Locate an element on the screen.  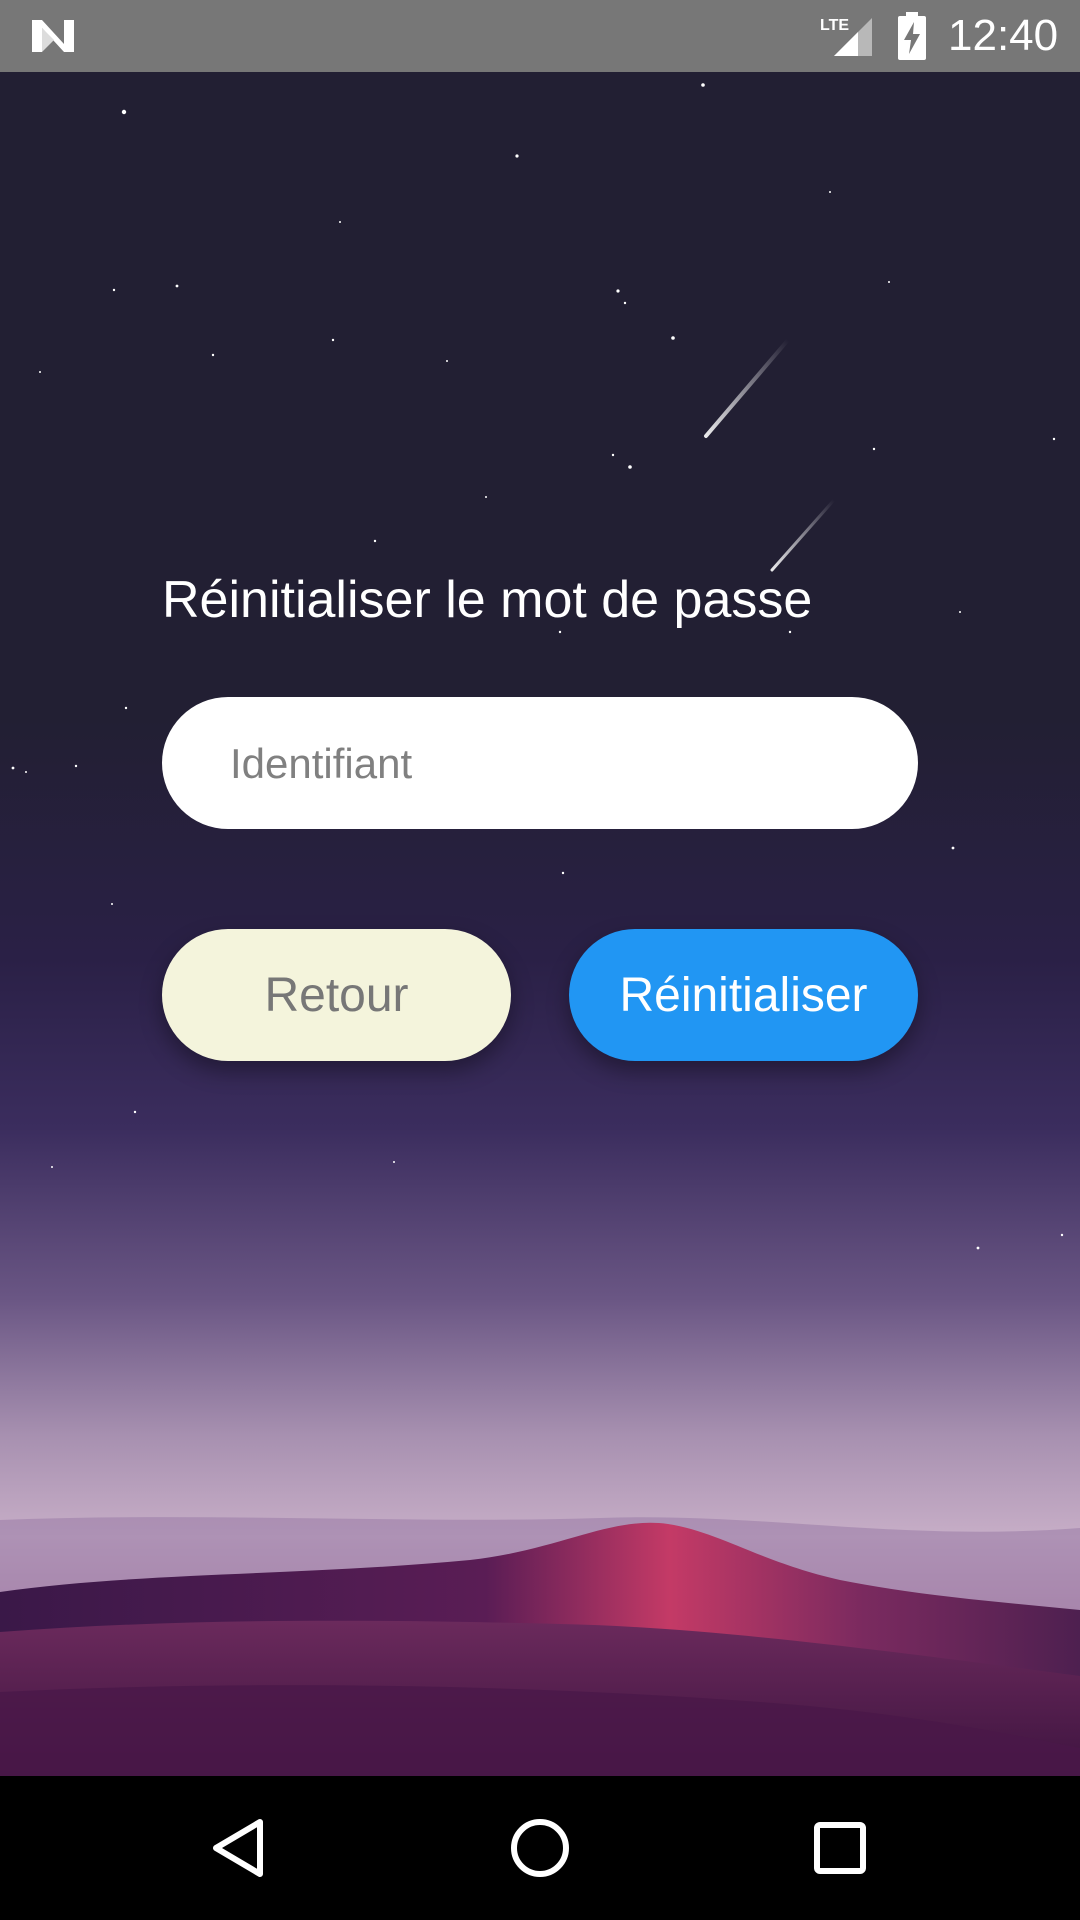
back-button: Retour is located at coordinates (336, 995).